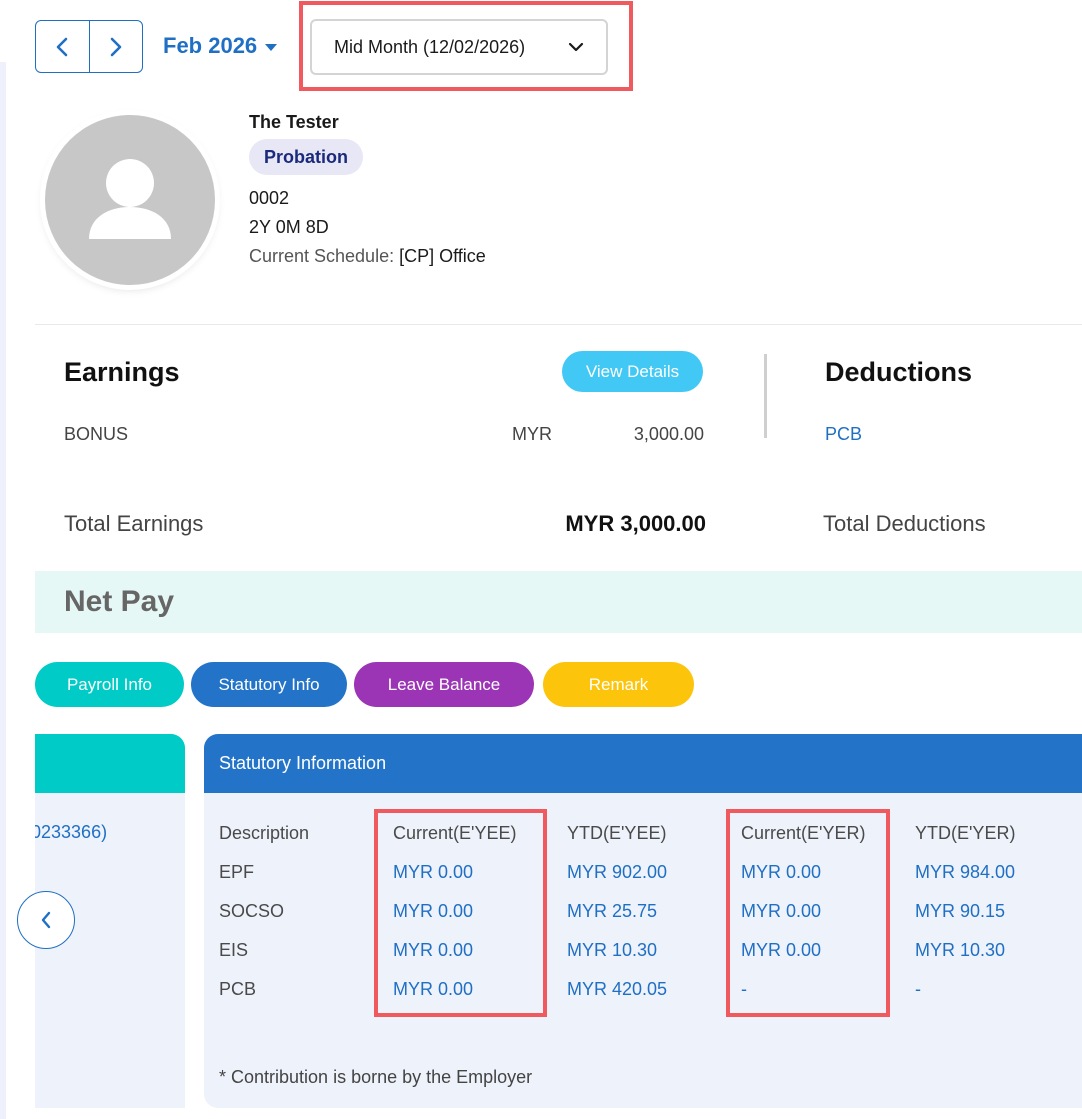 The height and width of the screenshot is (1119, 1082). Describe the element at coordinates (632, 371) in the screenshot. I see `view-details-button: View Details` at that location.